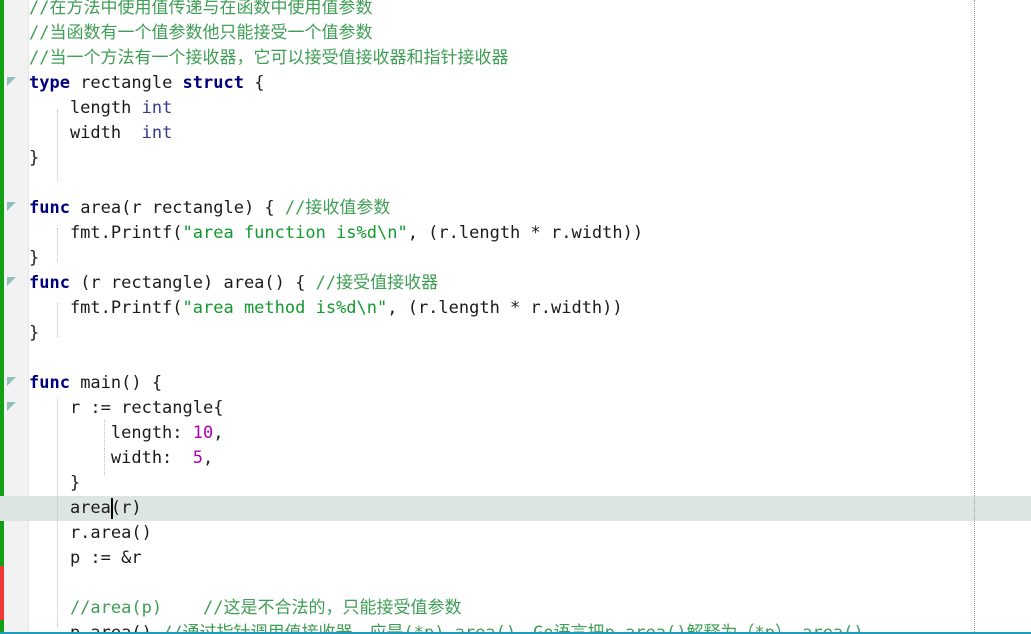 Image resolution: width=1031 pixels, height=634 pixels. I want to click on code-token-kw: struct, so click(213, 83).